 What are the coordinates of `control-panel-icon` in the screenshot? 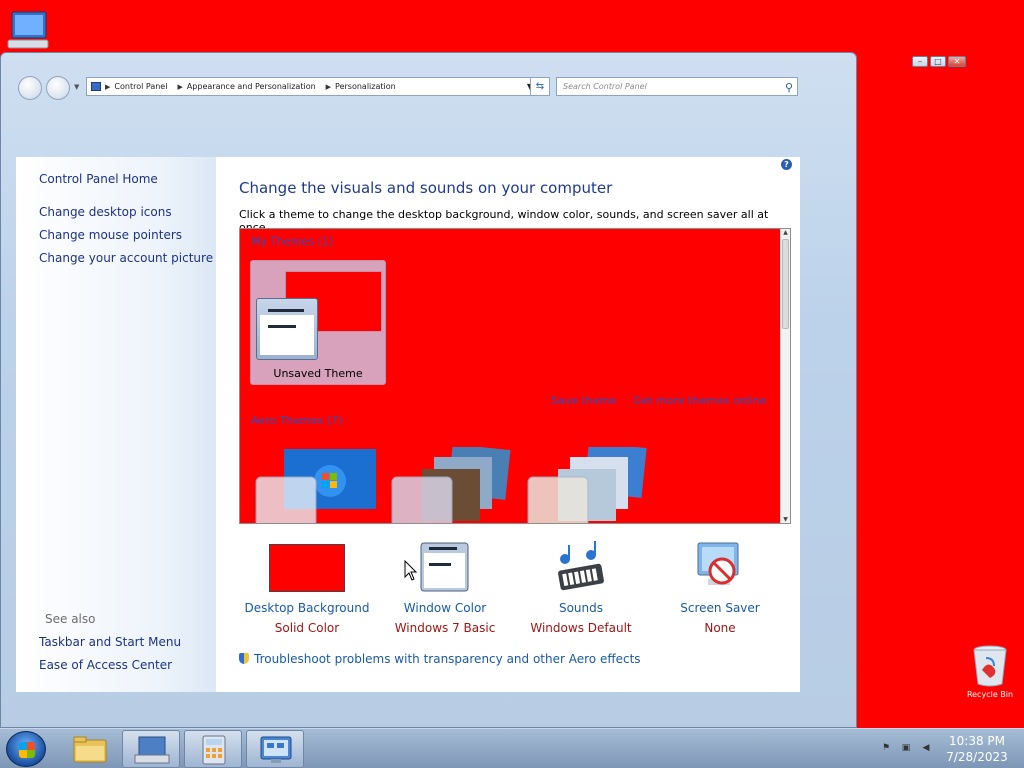 It's located at (96, 86).